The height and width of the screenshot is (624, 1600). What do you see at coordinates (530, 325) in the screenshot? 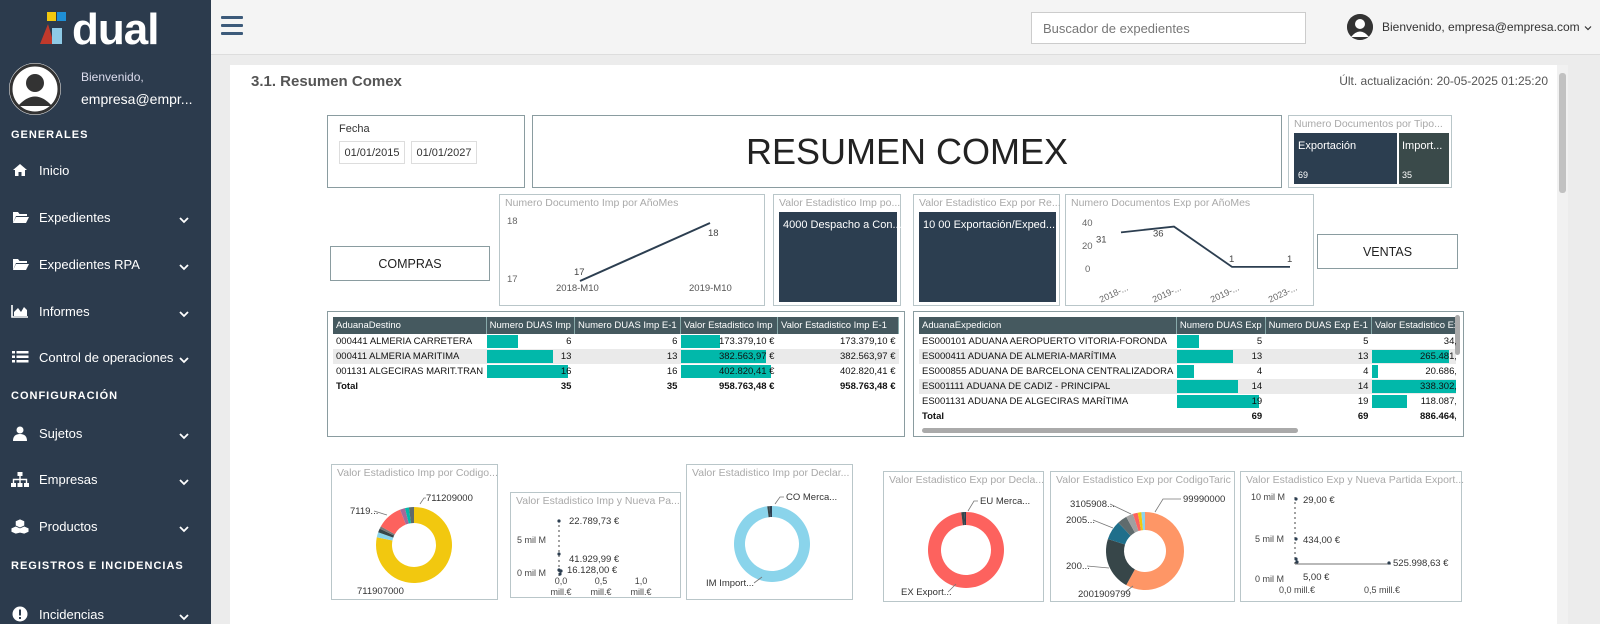
I see `column-header: Numero DUAS Imp` at bounding box center [530, 325].